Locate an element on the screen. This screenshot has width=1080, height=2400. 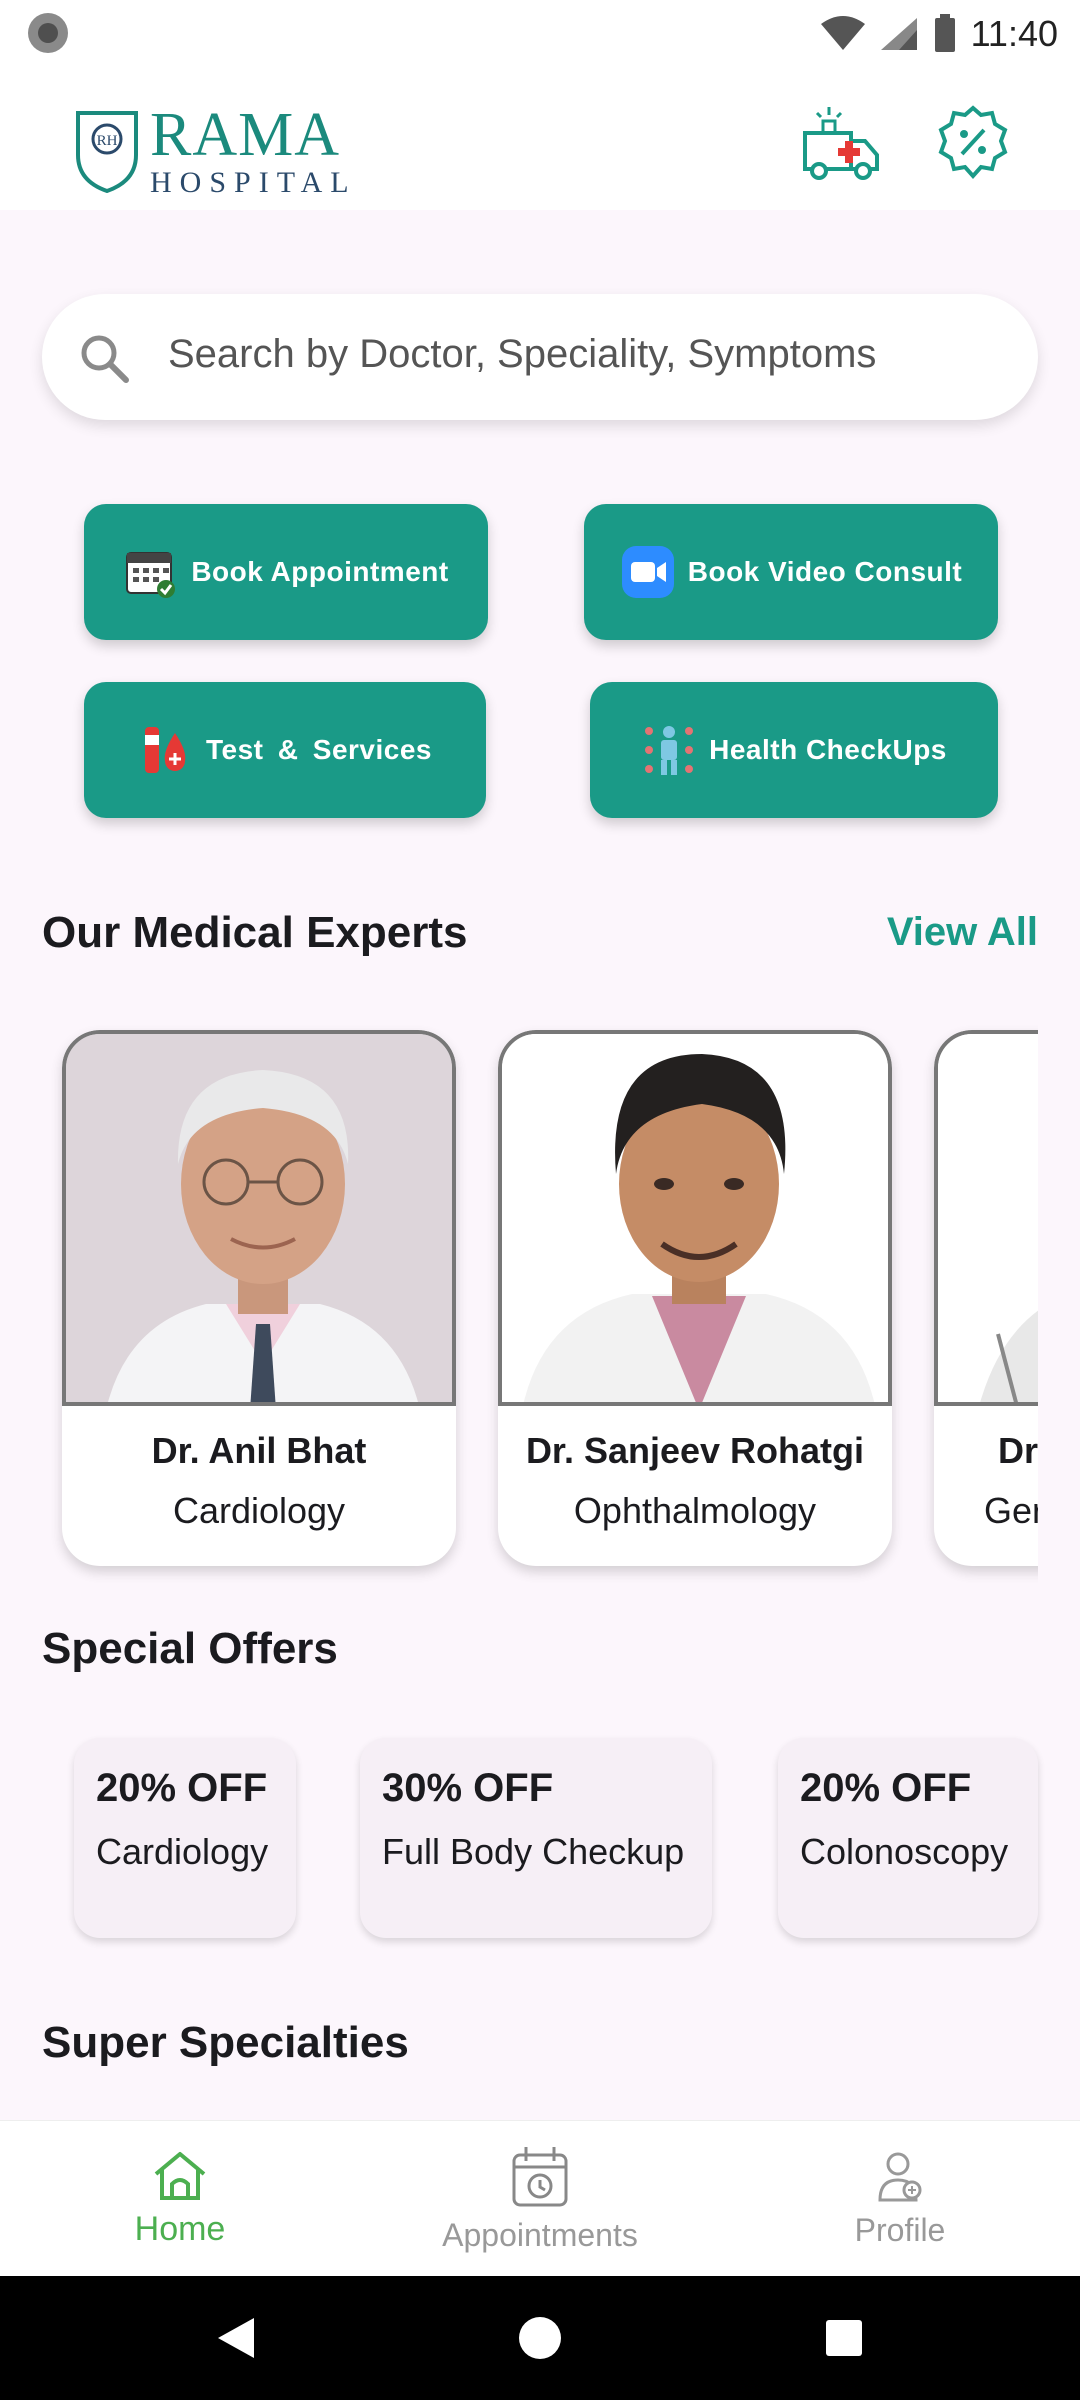
doctor-card: Dr. Anil Bhat Cardiology is located at coordinates (259, 1298).